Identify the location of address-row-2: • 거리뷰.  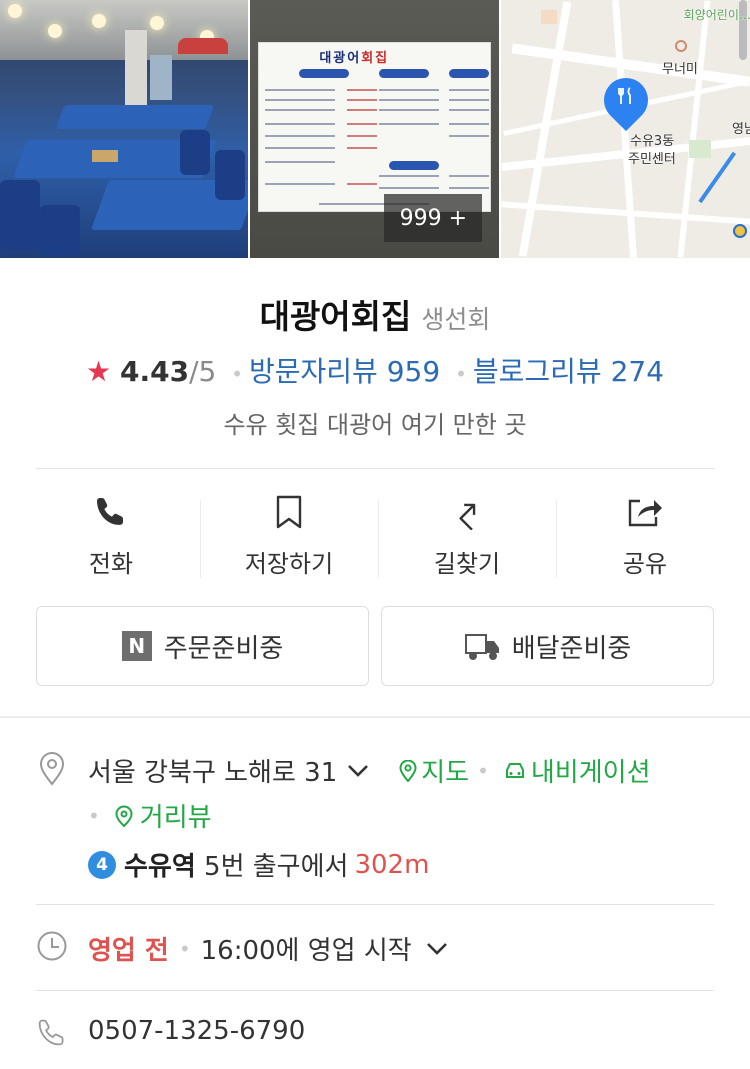
(150, 815).